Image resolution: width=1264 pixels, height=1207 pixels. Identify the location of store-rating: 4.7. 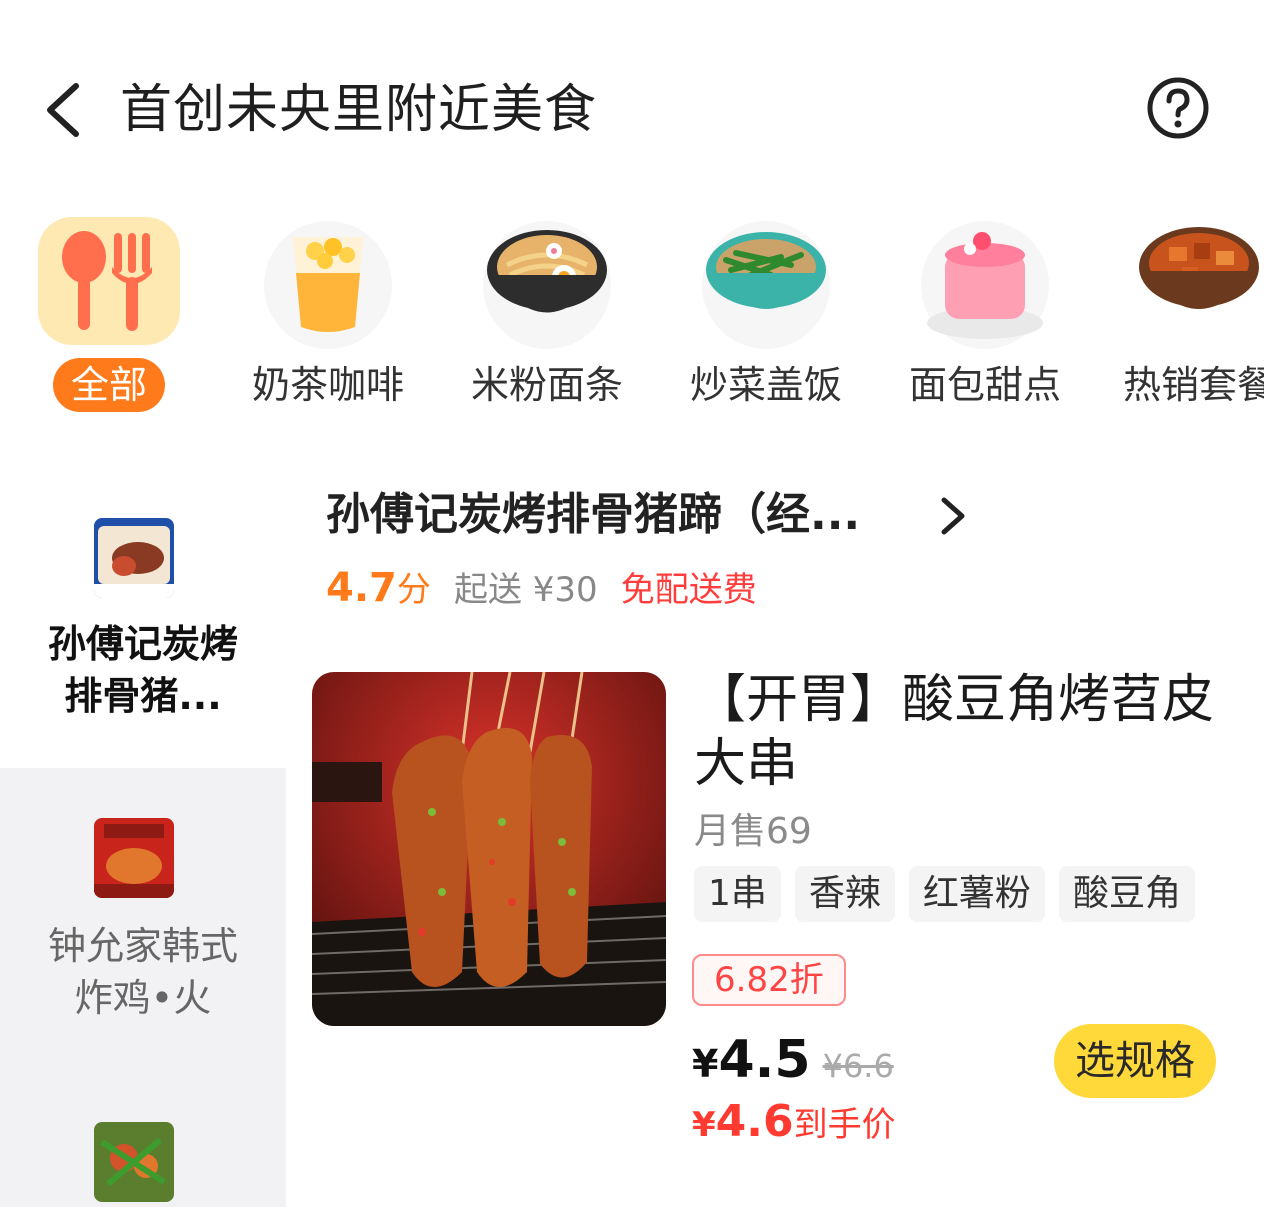
(361, 588).